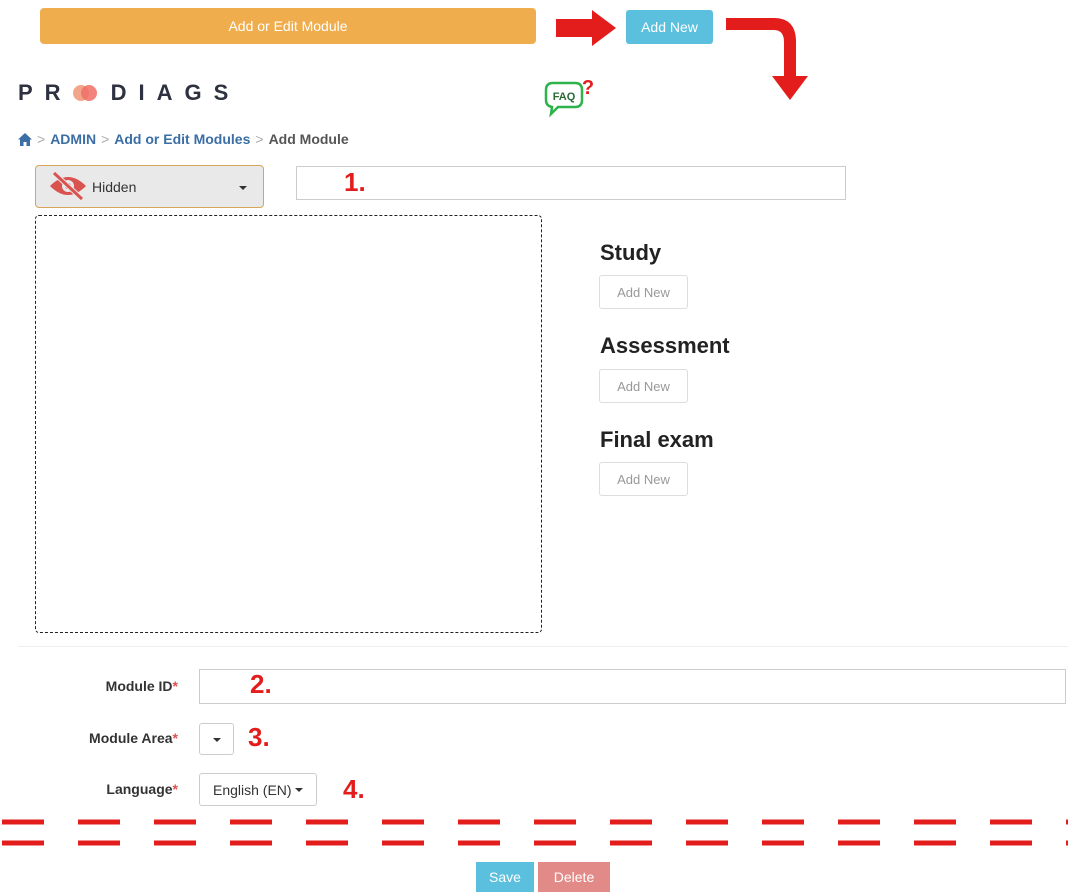 This screenshot has height=892, width=1068. I want to click on arrow-right-icon, so click(586, 28).